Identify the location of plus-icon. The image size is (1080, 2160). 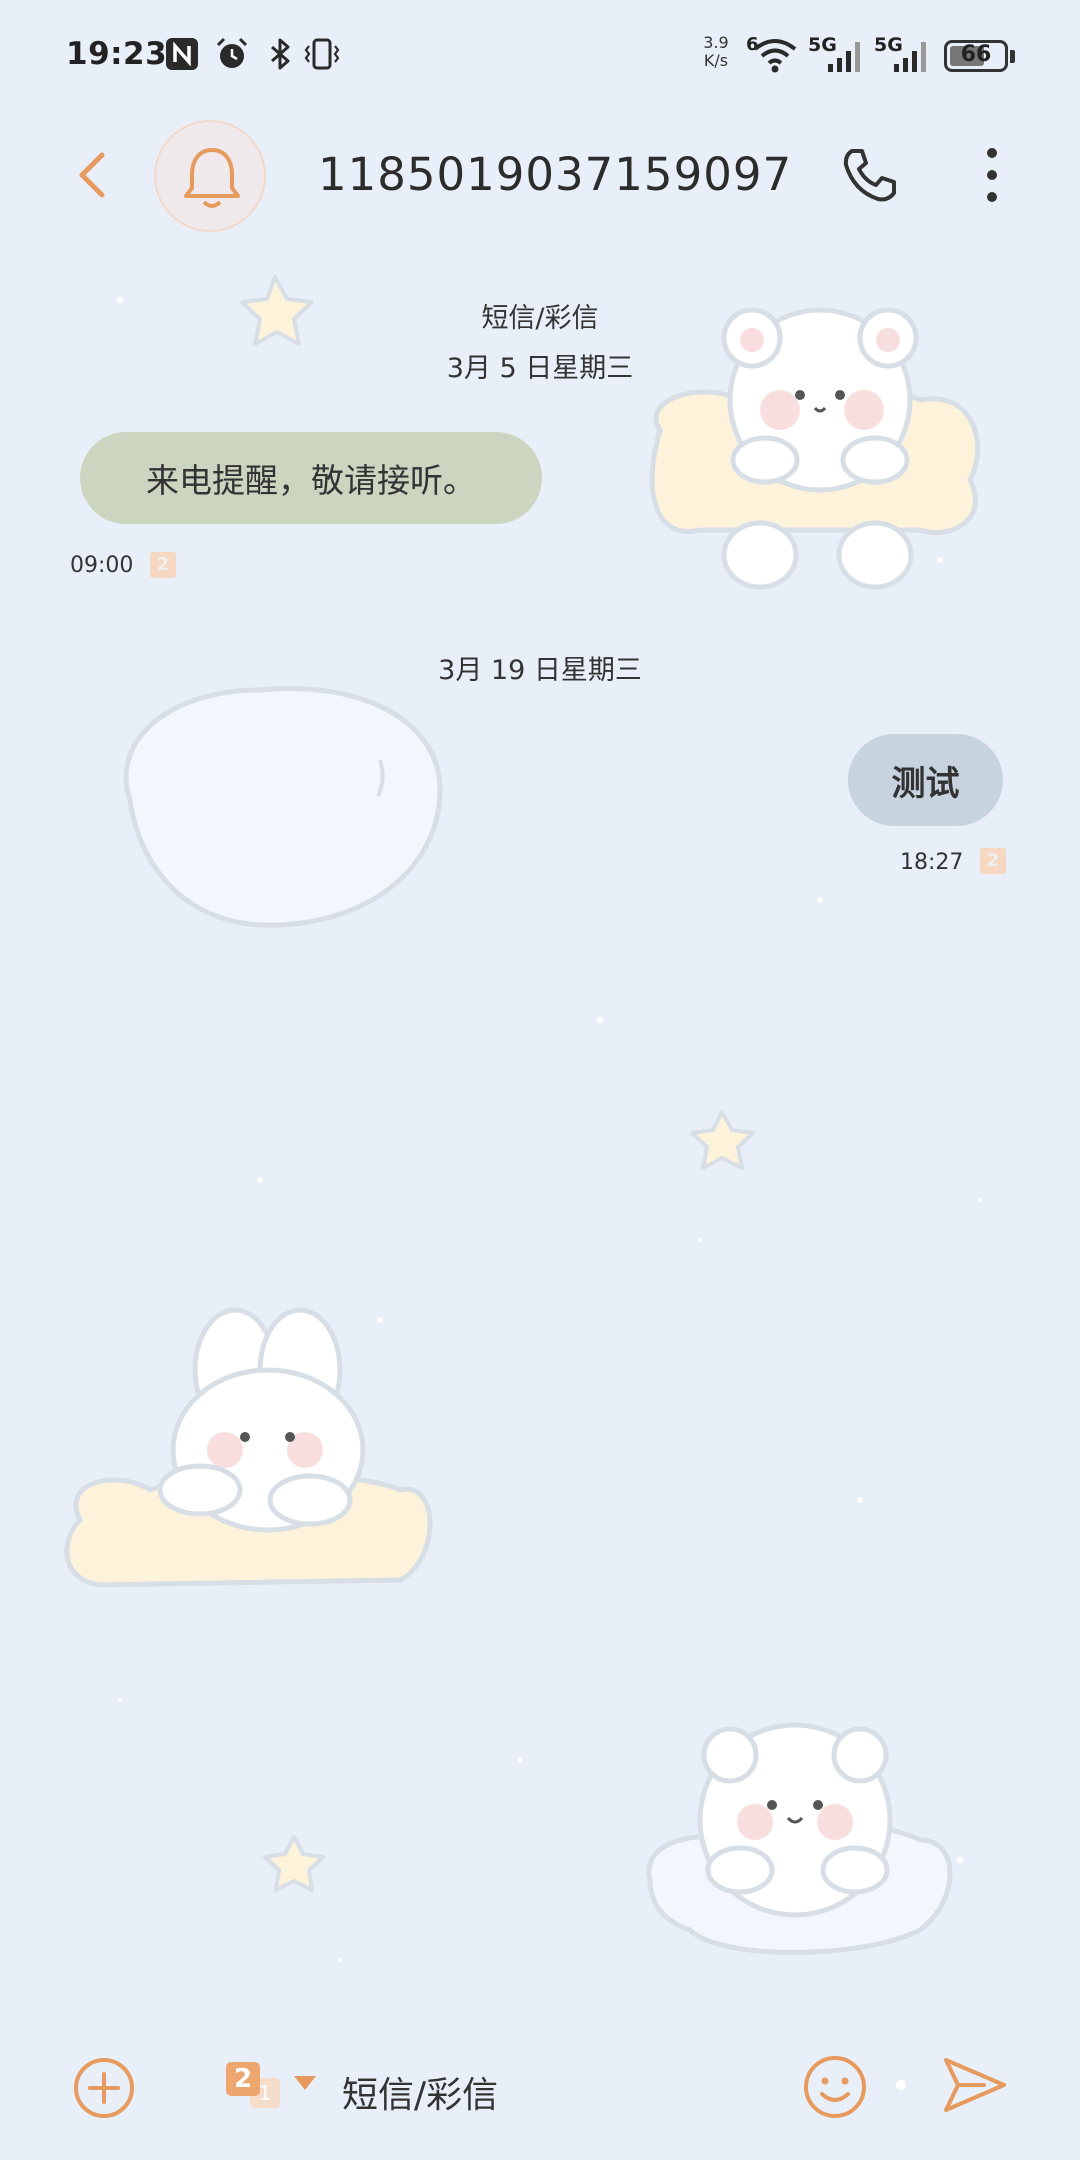
(104, 2088).